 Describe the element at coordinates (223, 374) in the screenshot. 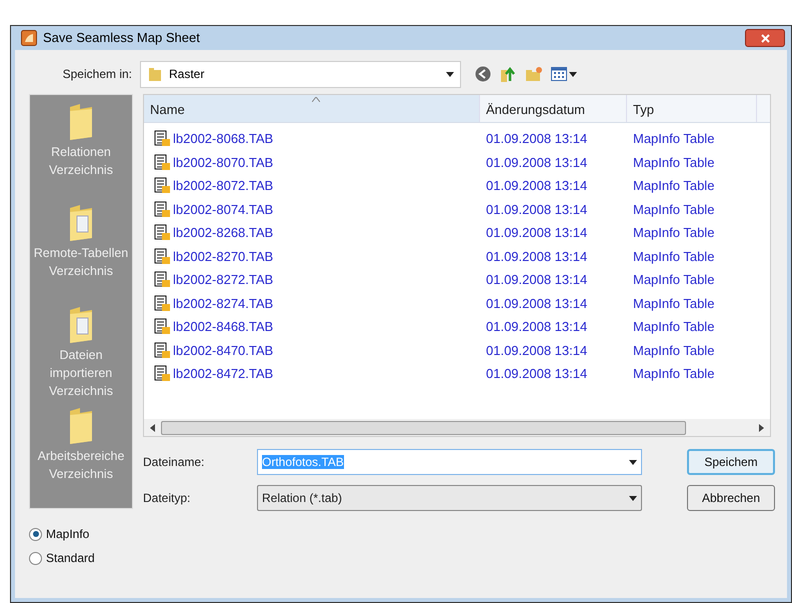

I see `file-name: lb2002-8472.TAB` at that location.